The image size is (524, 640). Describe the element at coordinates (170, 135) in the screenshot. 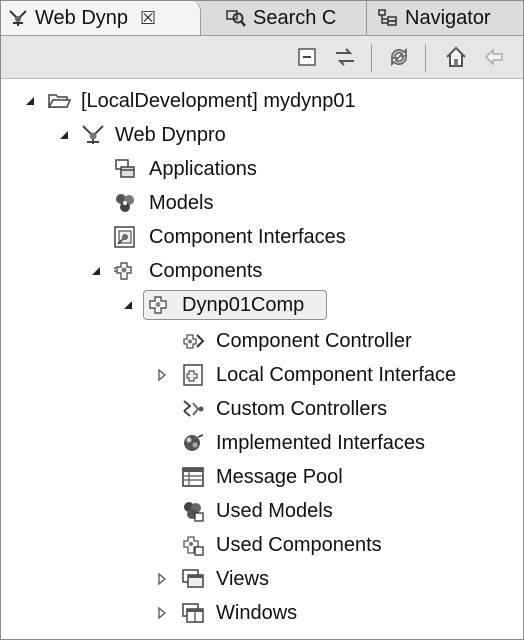

I see `tree-item-label: Web Dynpro` at that location.